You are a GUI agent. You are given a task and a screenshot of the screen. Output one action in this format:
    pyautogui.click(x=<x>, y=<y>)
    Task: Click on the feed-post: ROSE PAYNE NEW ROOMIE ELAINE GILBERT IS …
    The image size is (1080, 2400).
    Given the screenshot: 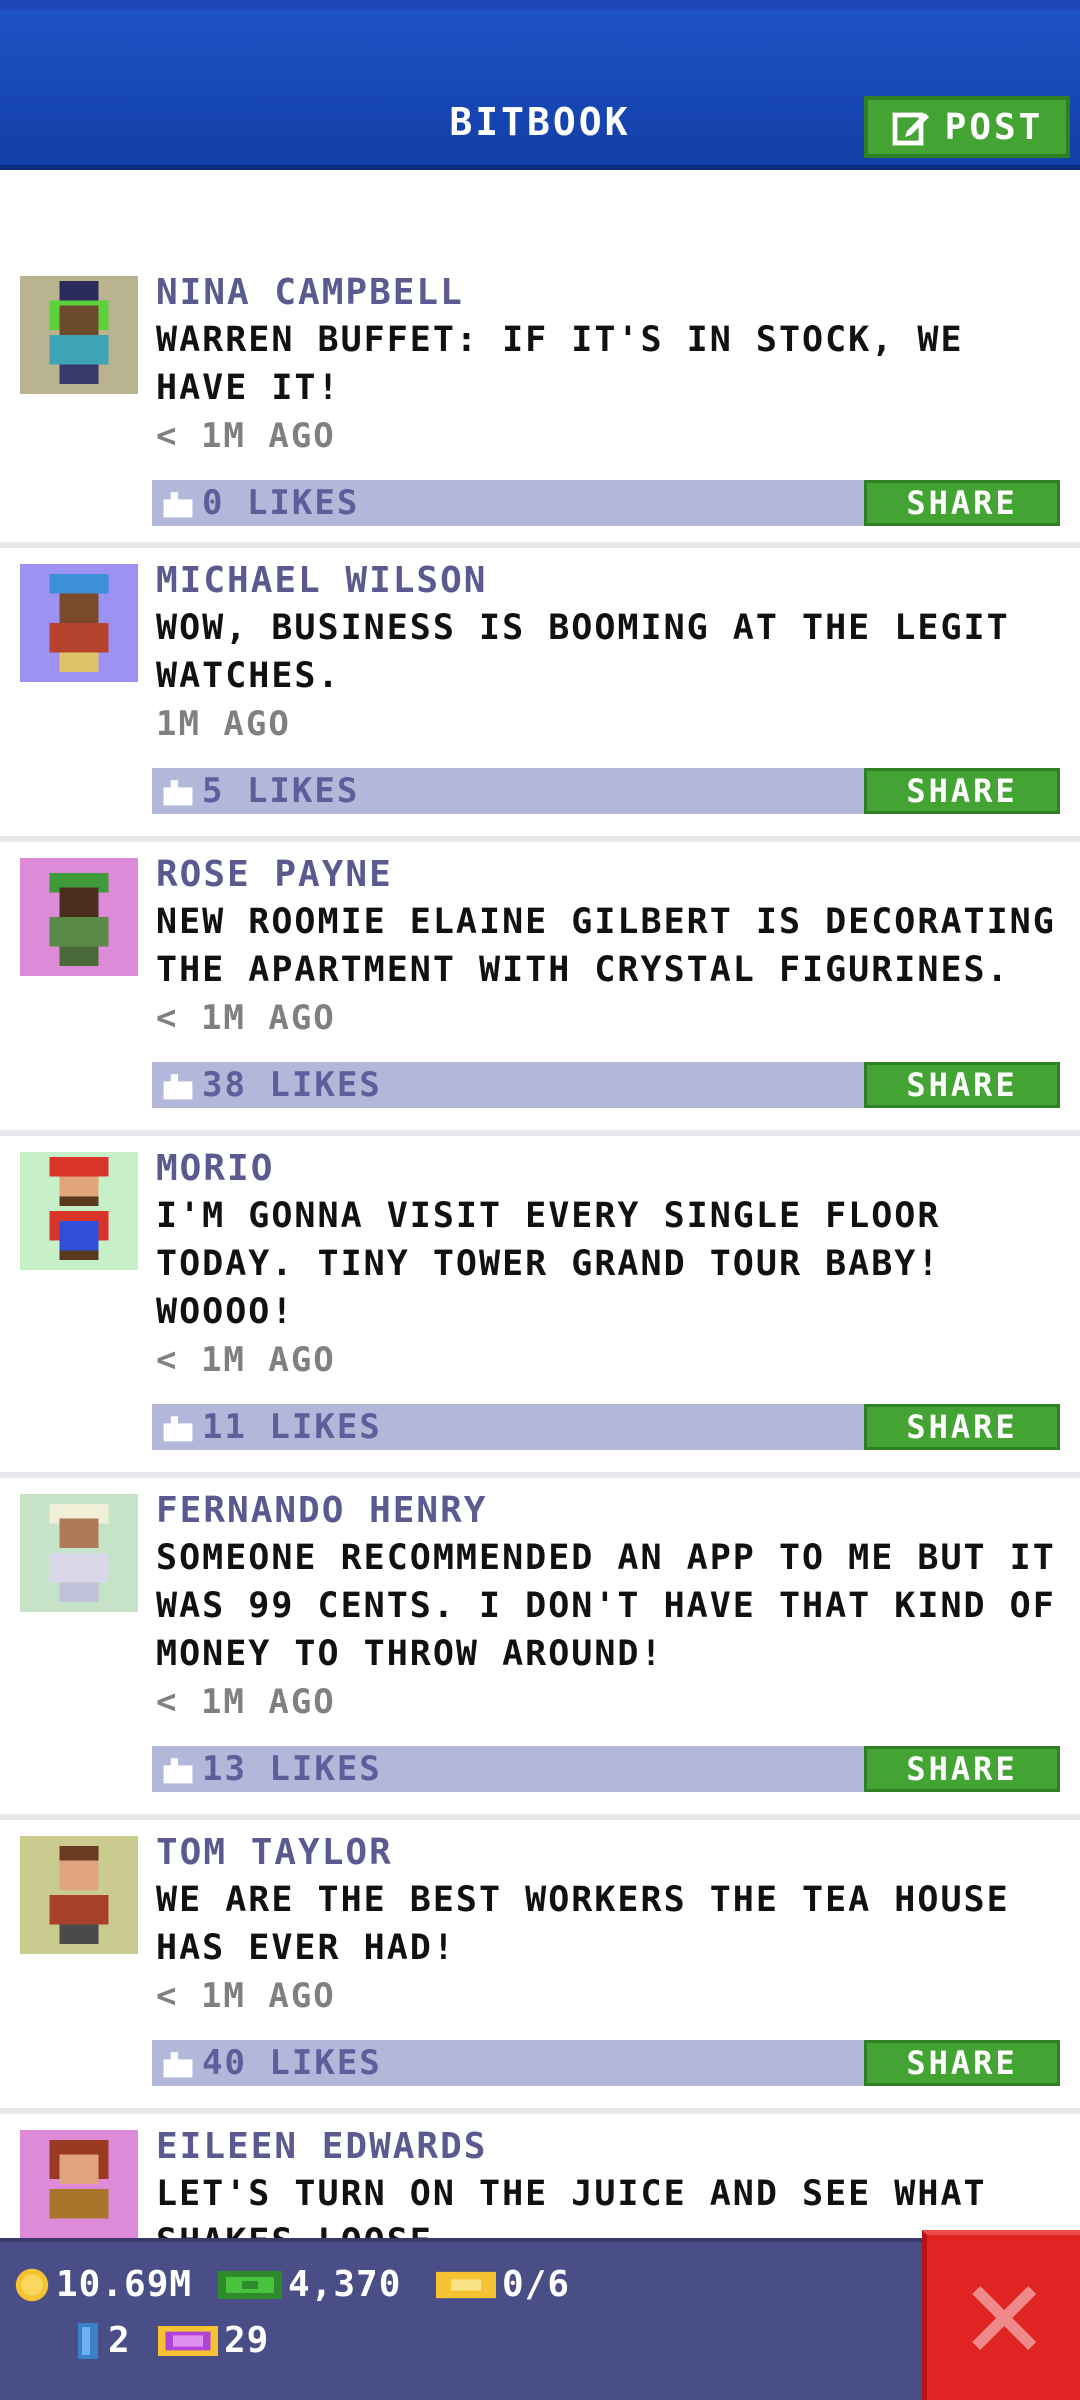 What is the action you would take?
    pyautogui.click(x=540, y=989)
    